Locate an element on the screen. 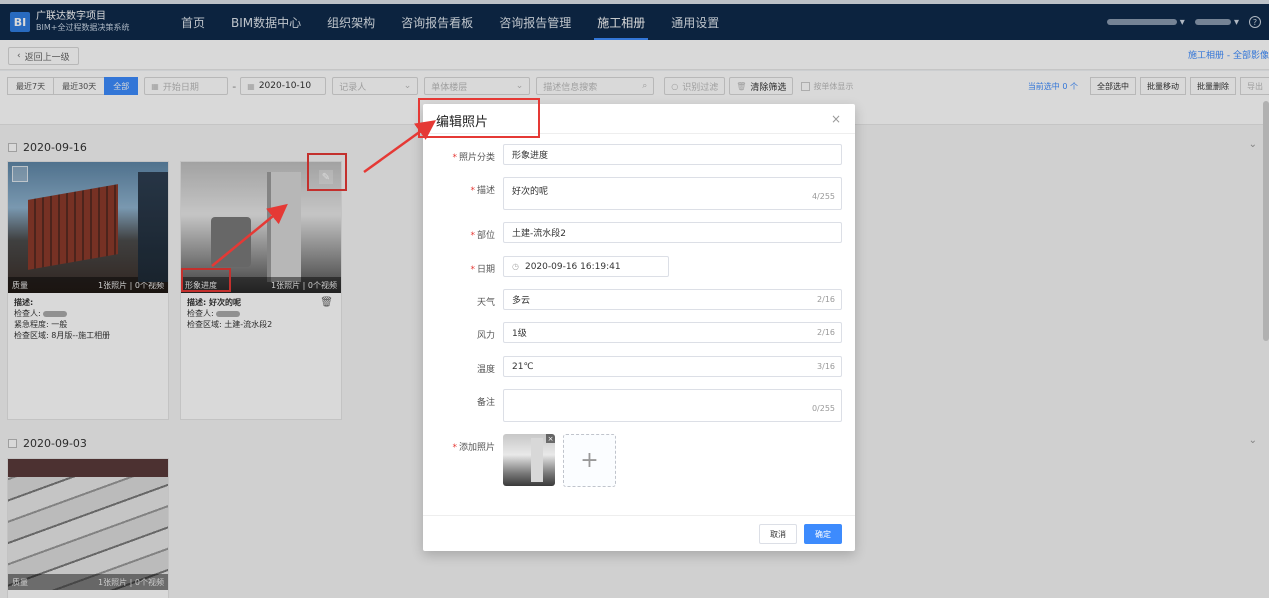 This screenshot has width=1269, height=598. remark-textarea: 0/255 is located at coordinates (672, 405).